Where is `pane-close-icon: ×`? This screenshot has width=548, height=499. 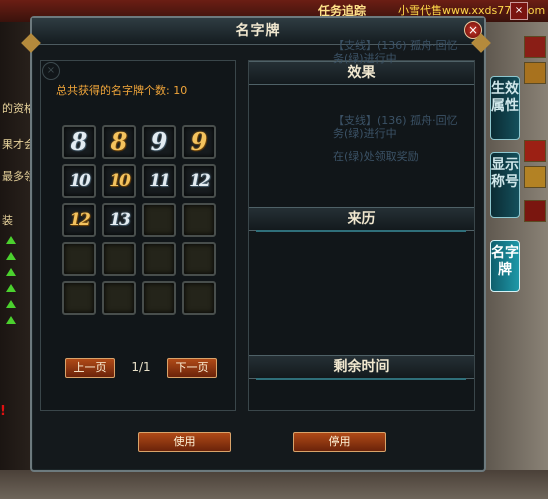
pane-close-icon: × is located at coordinates (51, 71).